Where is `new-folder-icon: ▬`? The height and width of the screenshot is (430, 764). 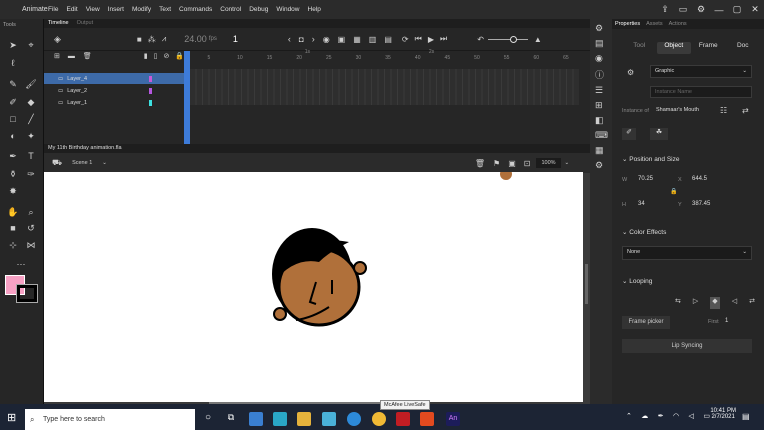
new-folder-icon: ▬ is located at coordinates (71, 56).